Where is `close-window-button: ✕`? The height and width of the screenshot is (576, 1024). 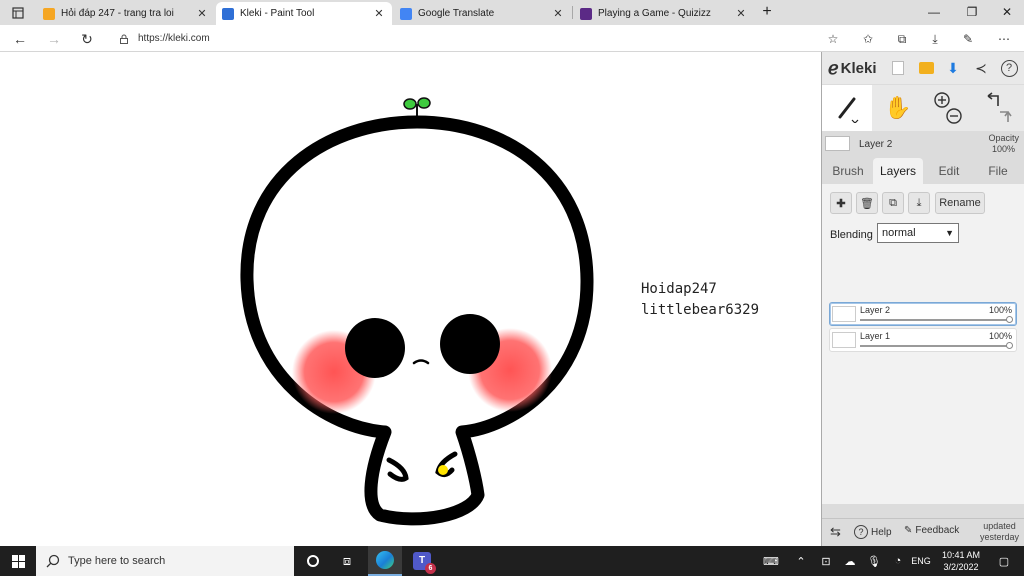
close-window-button: ✕ is located at coordinates (1006, 12).